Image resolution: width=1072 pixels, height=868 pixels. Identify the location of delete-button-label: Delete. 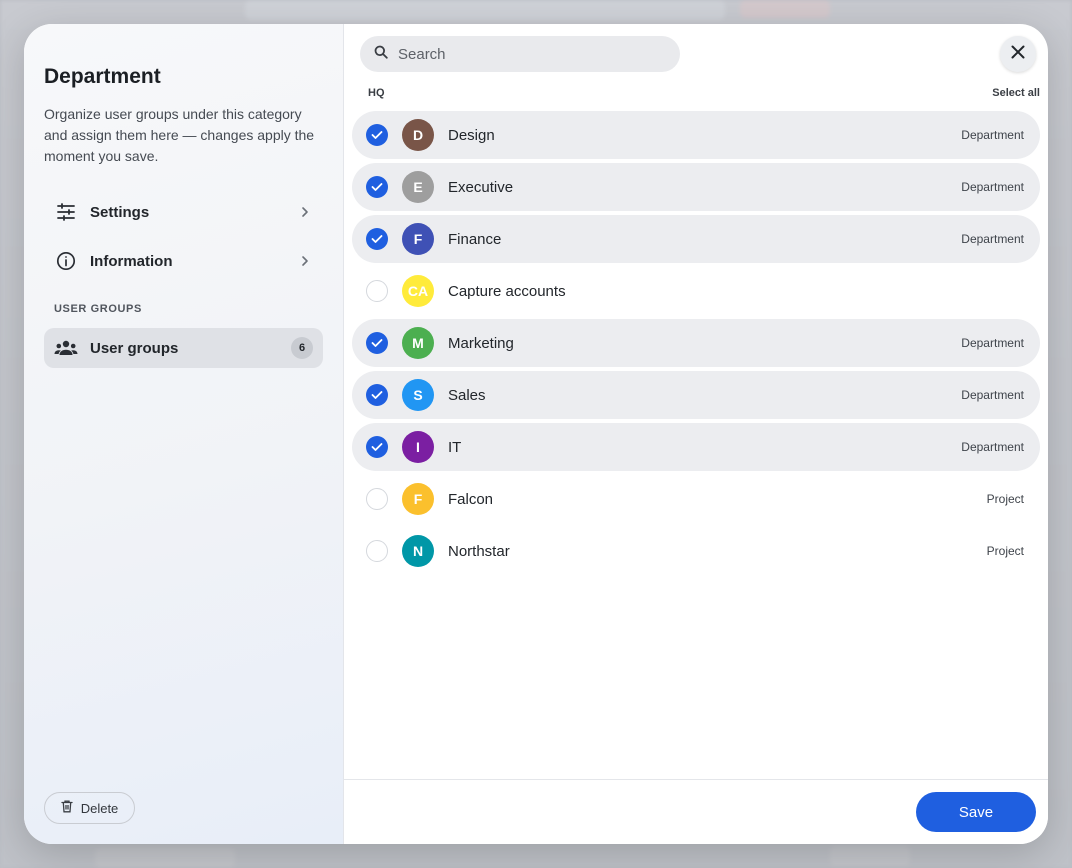
(99, 808).